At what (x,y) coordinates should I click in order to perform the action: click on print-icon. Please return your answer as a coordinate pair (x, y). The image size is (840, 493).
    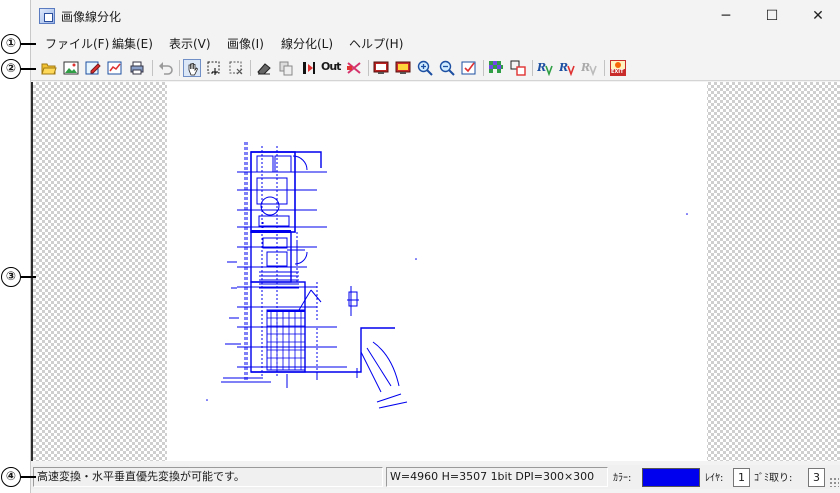
    Looking at the image, I should click on (137, 68).